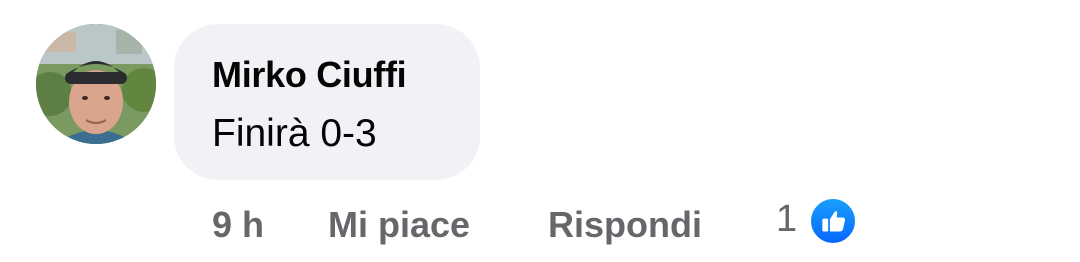  Describe the element at coordinates (399, 225) in the screenshot. I see `like-button: Mi piace` at that location.